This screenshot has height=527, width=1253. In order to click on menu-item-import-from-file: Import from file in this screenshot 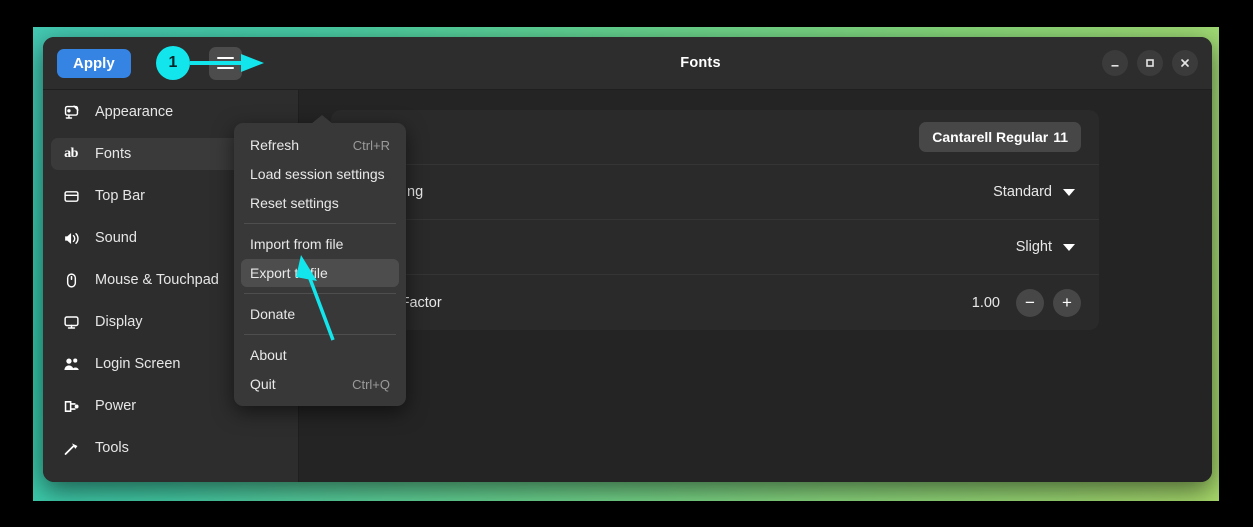, I will do `click(320, 244)`.